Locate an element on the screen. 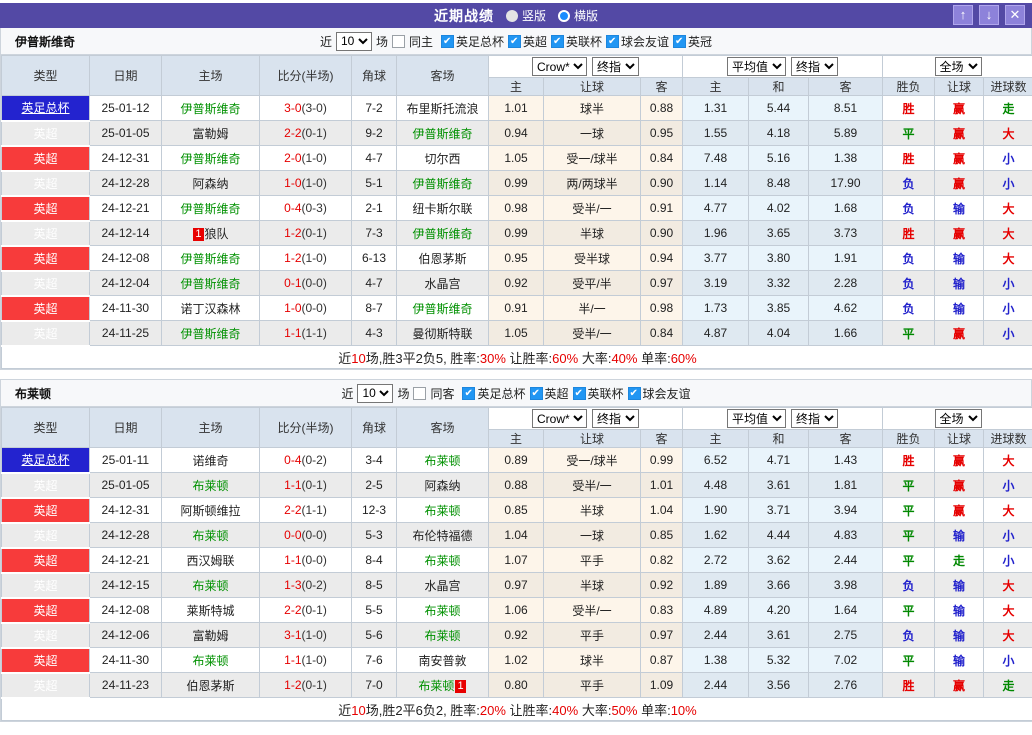 The width and height of the screenshot is (1032, 735). summary-text: 单率: is located at coordinates (654, 358).